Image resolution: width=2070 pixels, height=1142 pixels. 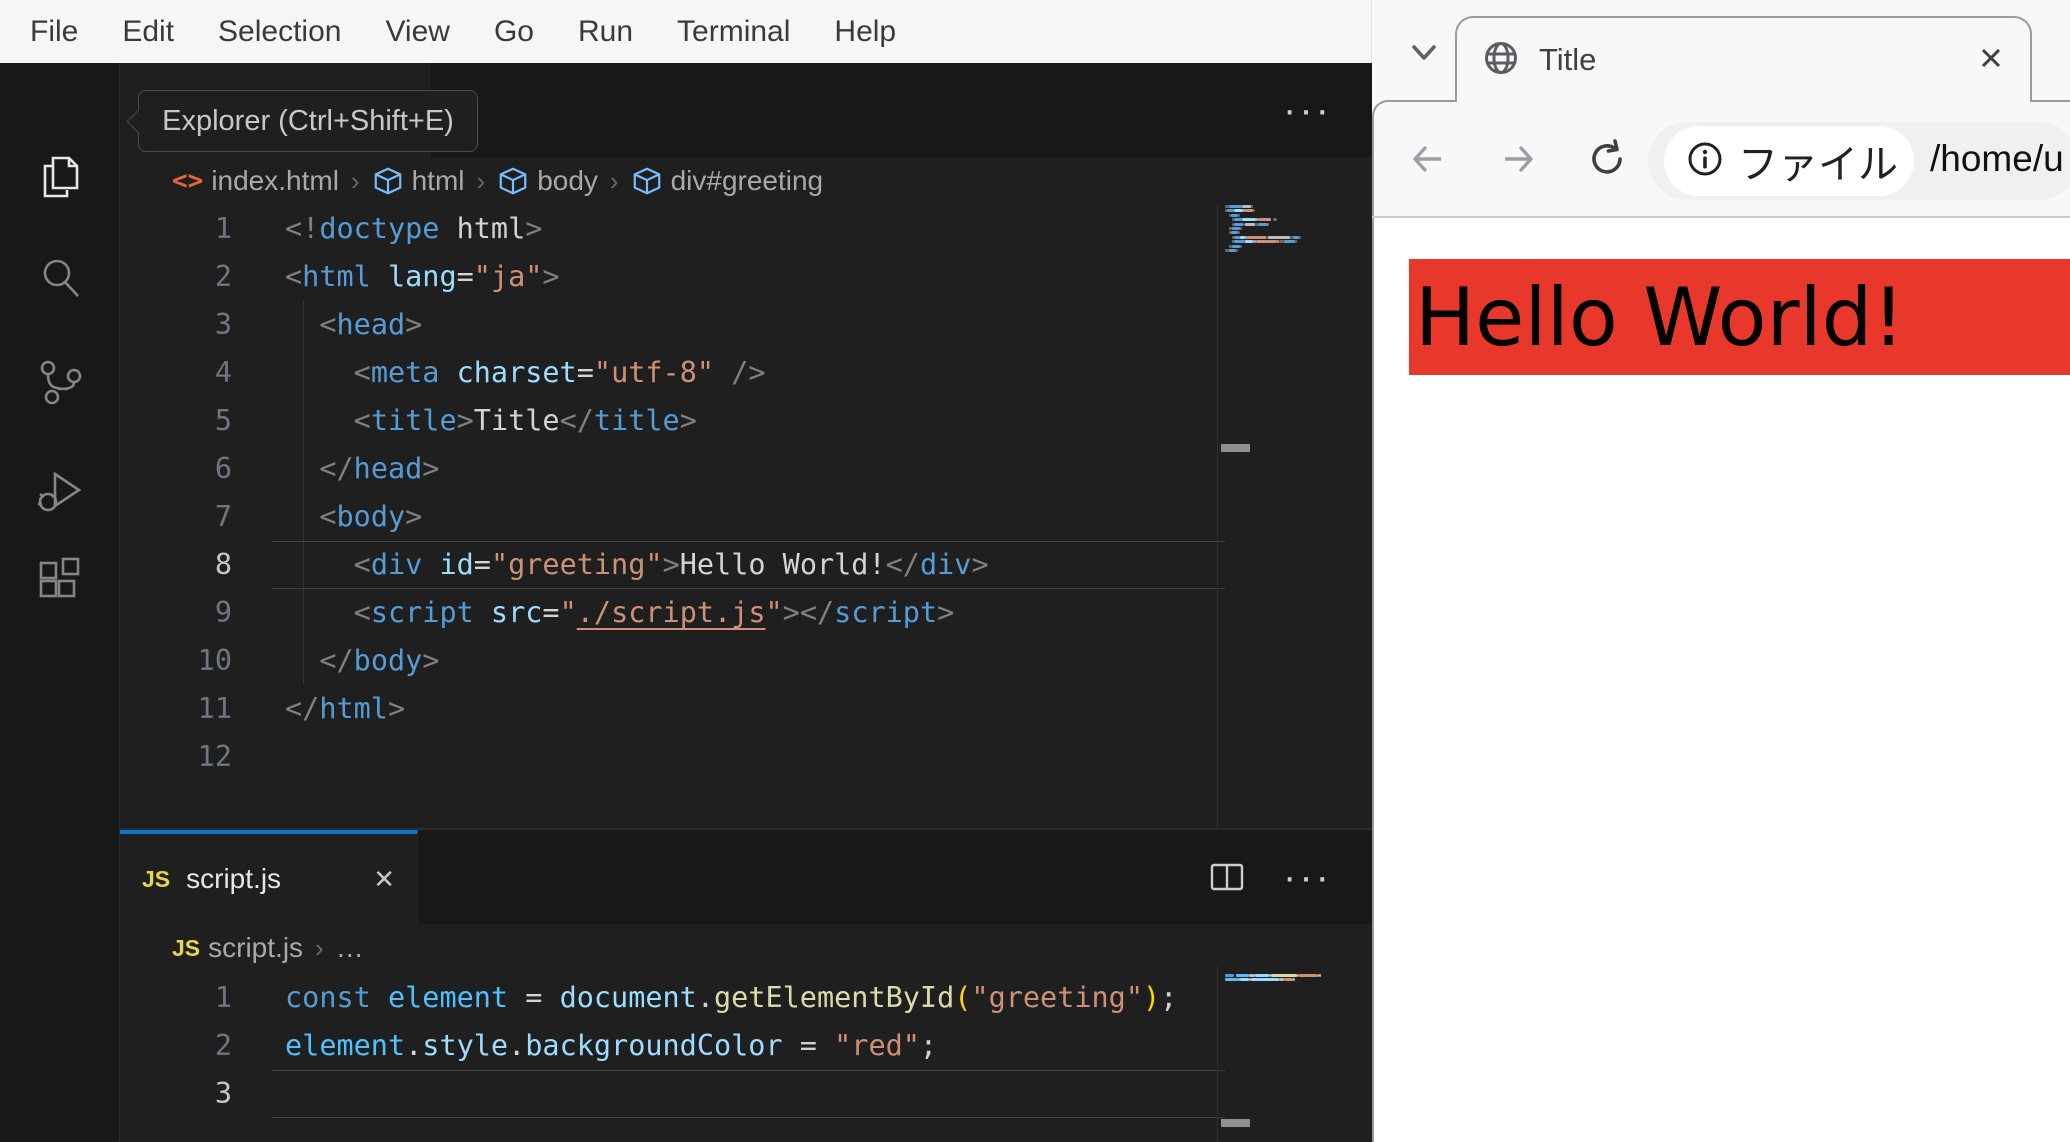 I want to click on activity-bar, so click(x=60, y=602).